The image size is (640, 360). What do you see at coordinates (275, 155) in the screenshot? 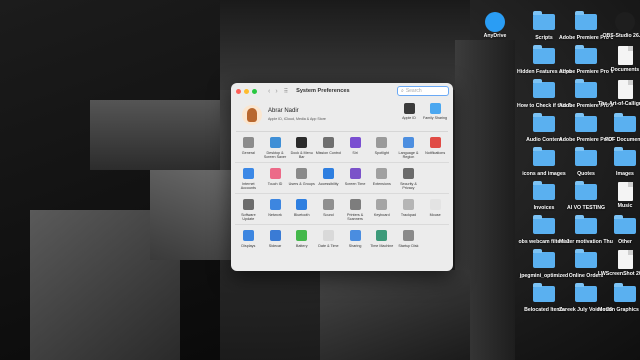
I see `pref-label: Desktop & Screen Saver` at bounding box center [275, 155].